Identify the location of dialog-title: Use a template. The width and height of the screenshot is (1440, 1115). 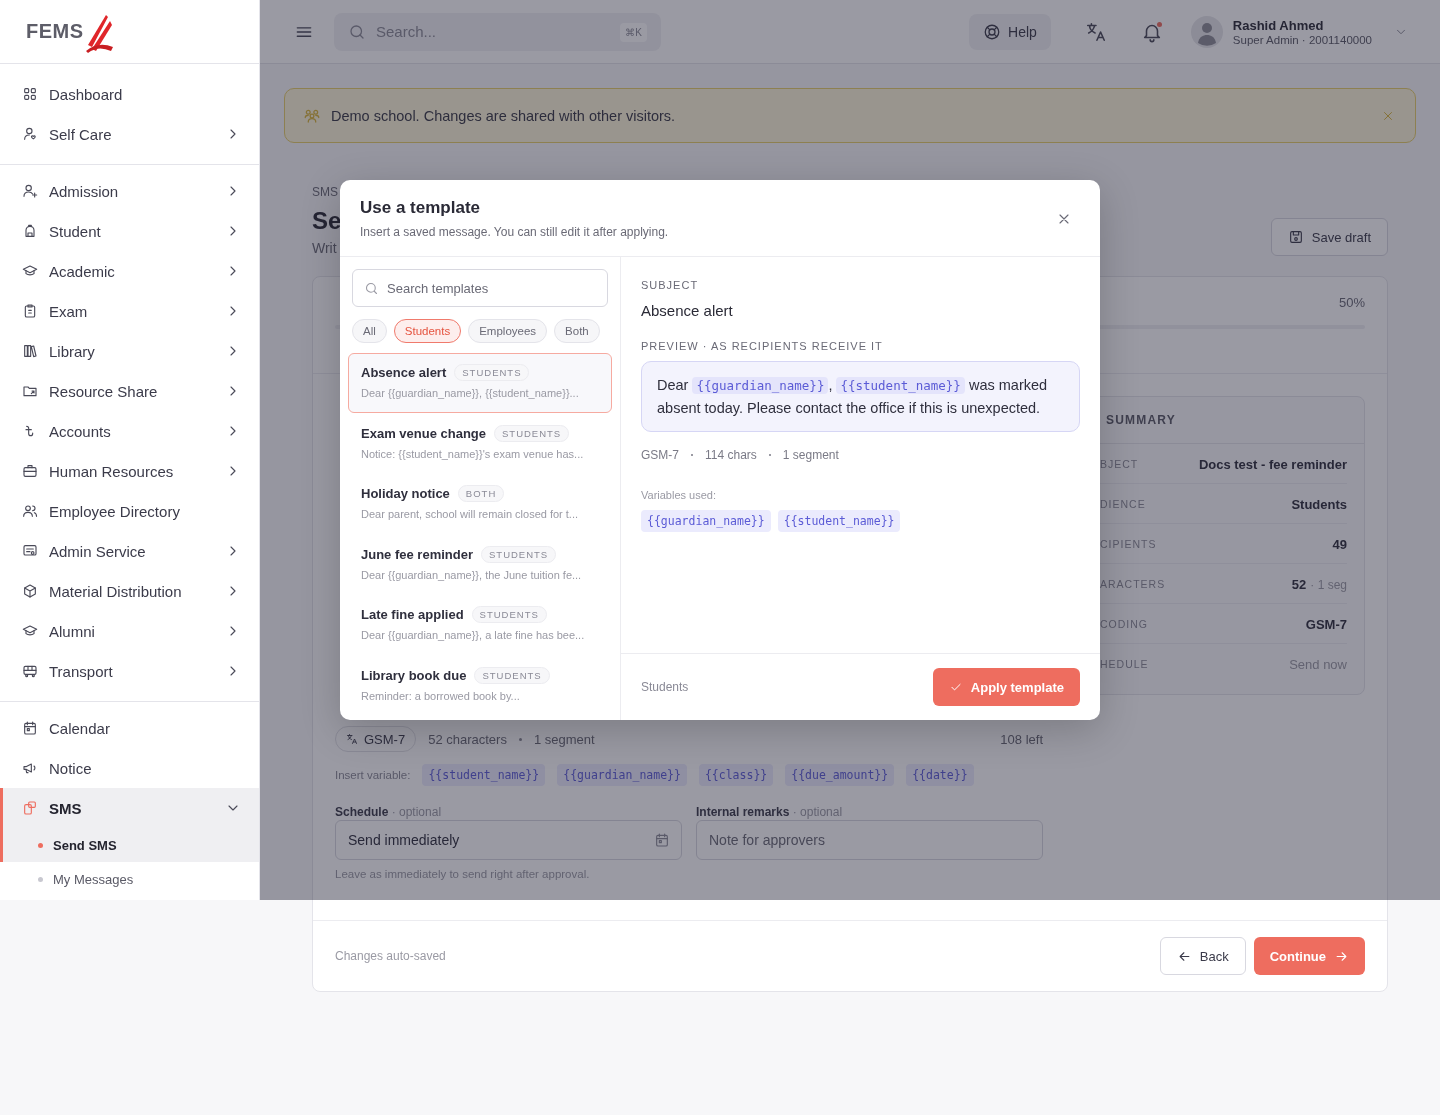
(420, 208).